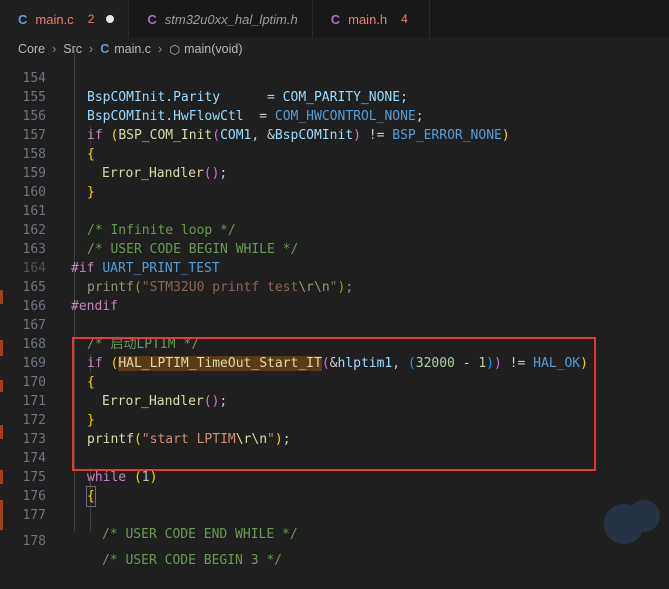 The image size is (669, 589). What do you see at coordinates (334, 77) in the screenshot?
I see `code-line: 154 BspCOMInit.Parity = COM_PARITY_NONE;` at bounding box center [334, 77].